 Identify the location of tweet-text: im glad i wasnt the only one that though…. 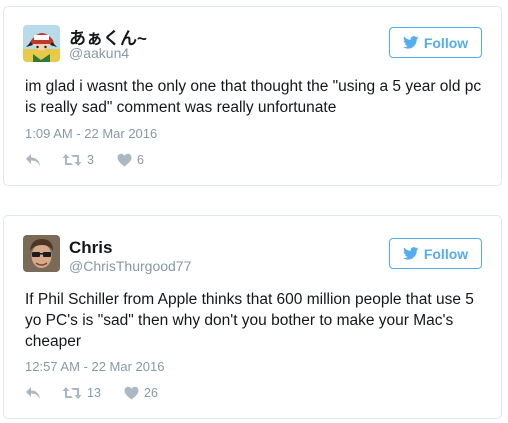
(253, 97).